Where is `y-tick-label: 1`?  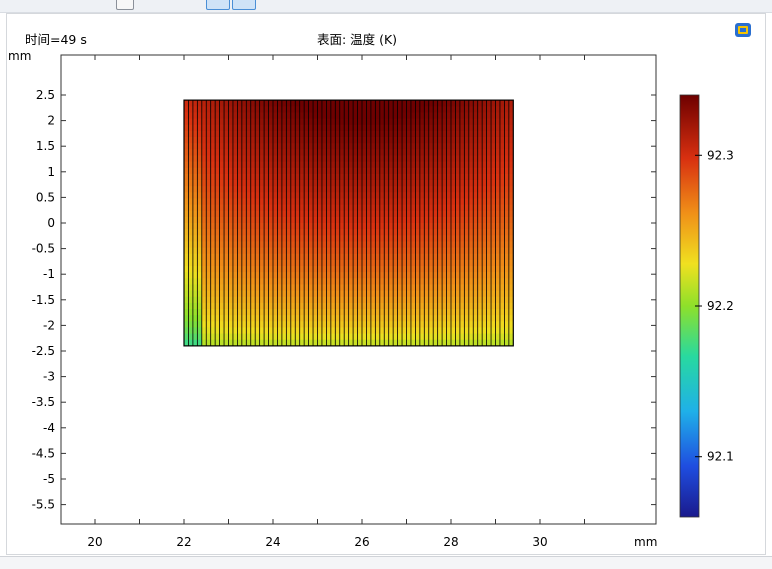
y-tick-label: 1 is located at coordinates (51, 172).